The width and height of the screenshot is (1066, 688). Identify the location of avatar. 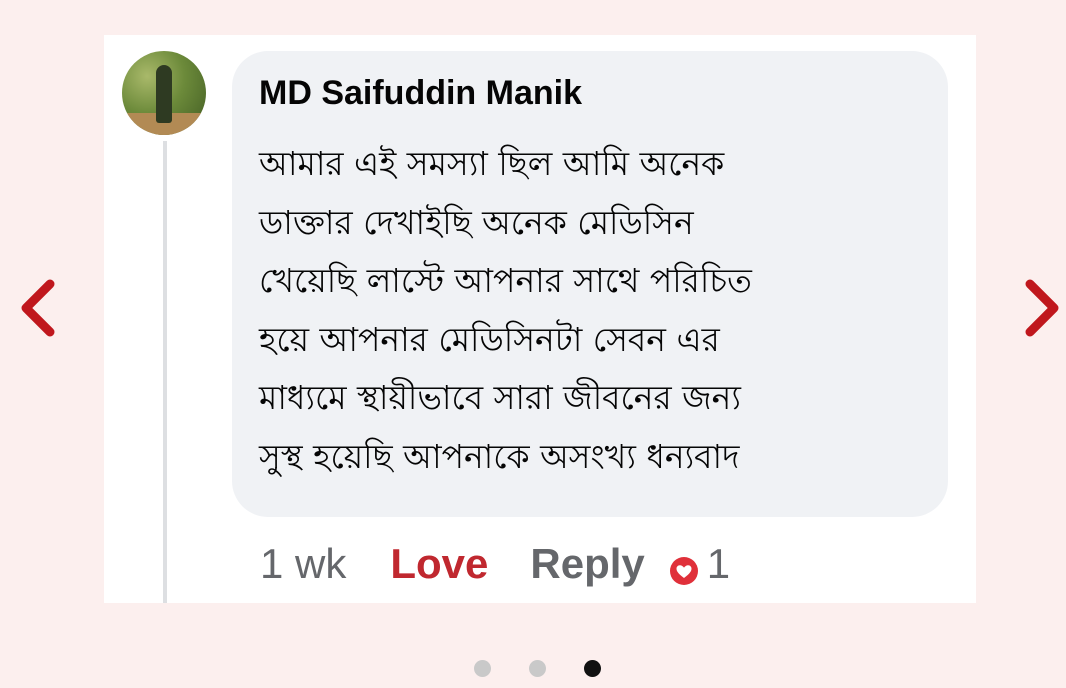
(164, 93).